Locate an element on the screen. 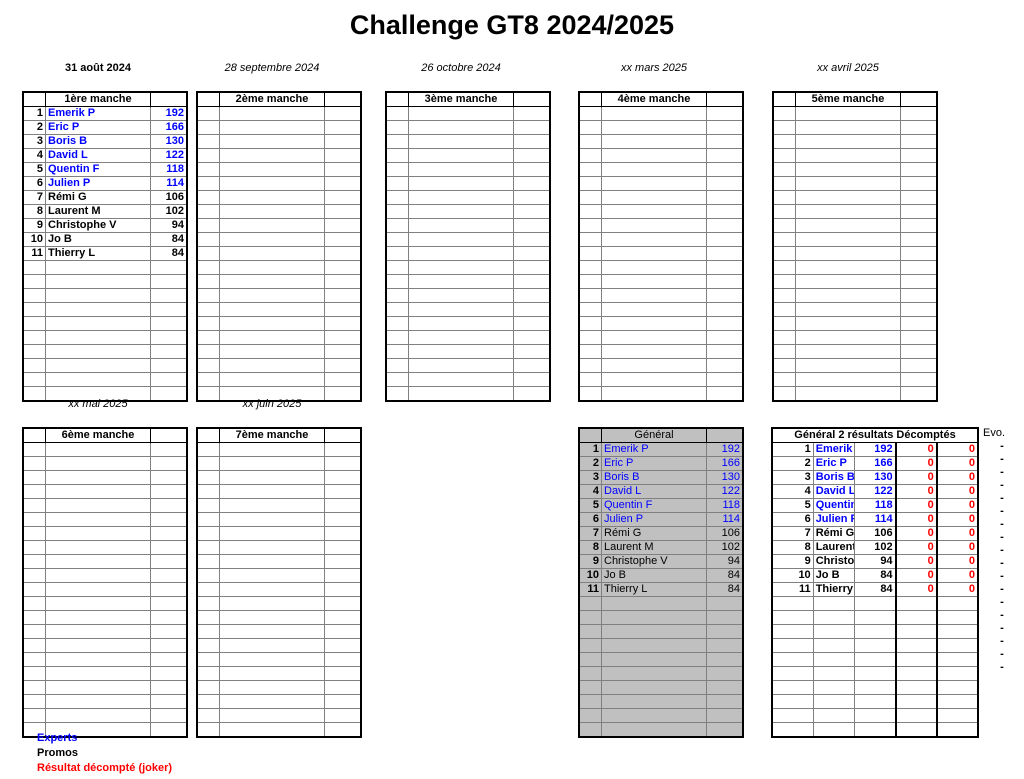  table-row: 1 Emerik P 192 is located at coordinates (105, 113).